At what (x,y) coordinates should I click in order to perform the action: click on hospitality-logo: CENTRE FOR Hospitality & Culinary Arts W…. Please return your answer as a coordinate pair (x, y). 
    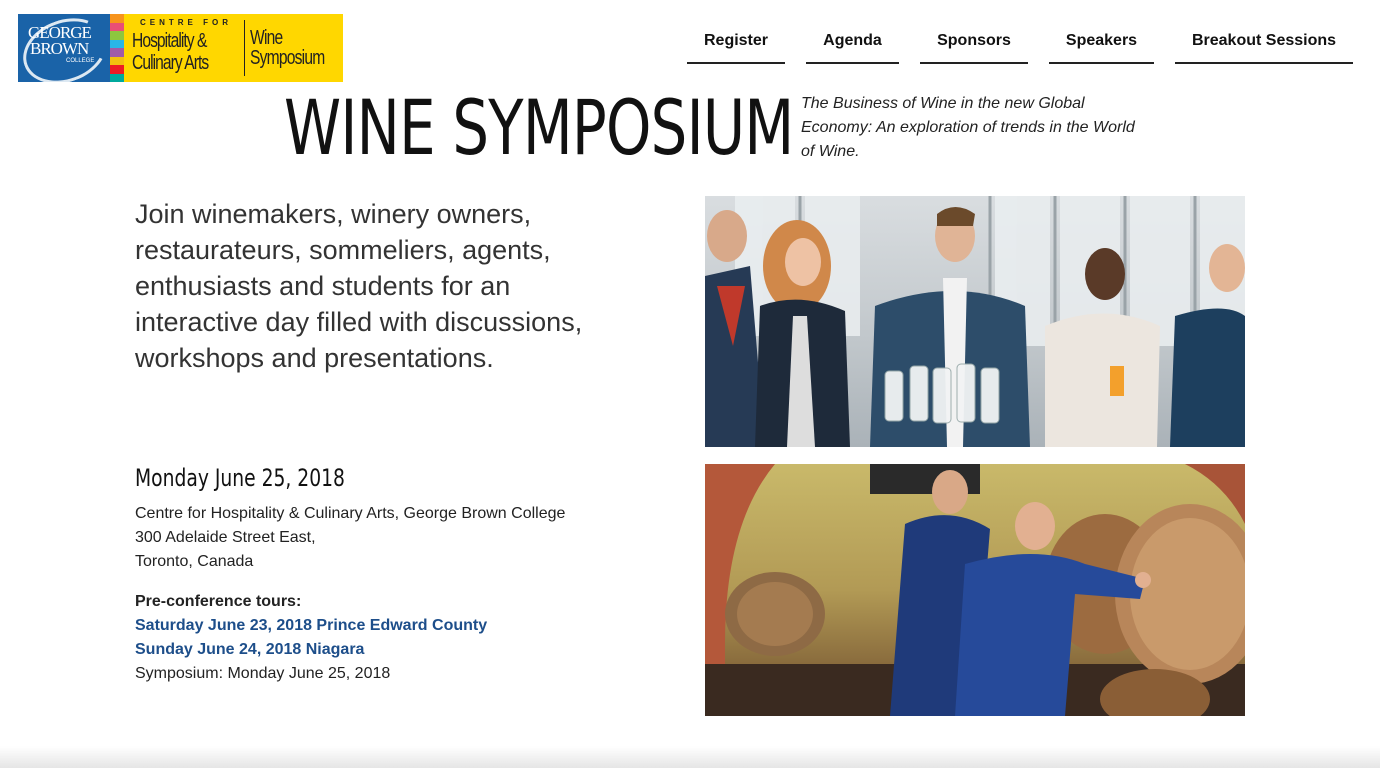
    Looking at the image, I should click on (233, 48).